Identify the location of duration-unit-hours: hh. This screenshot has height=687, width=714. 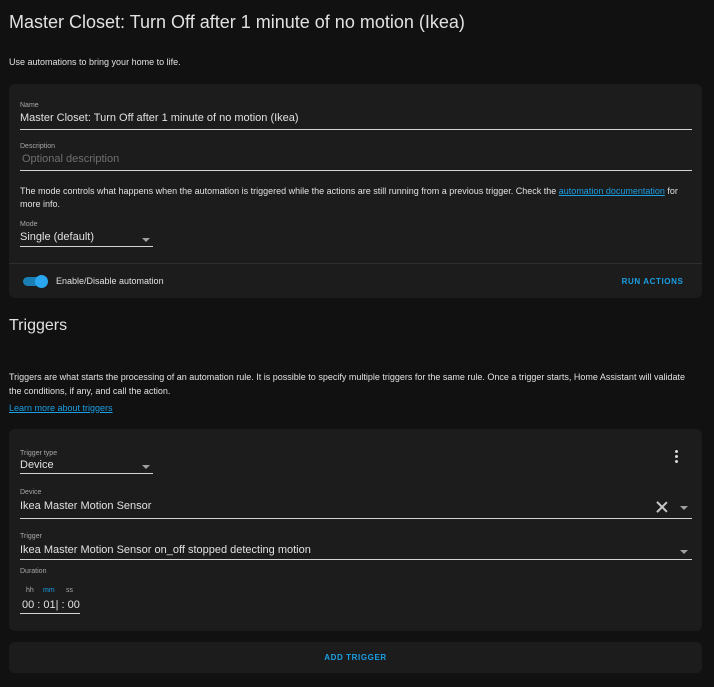
(30, 590).